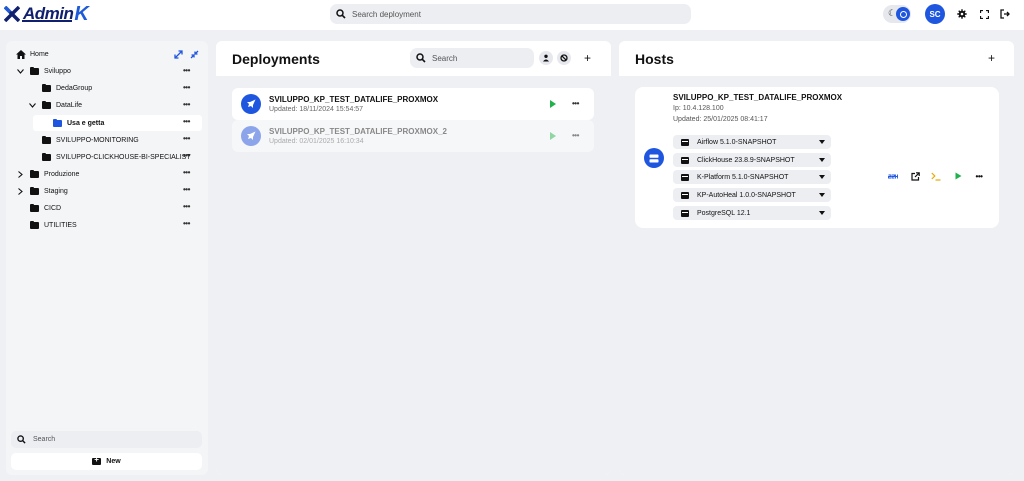 Image resolution: width=1024 pixels, height=481 pixels. I want to click on tree-item-datalife: DataLife, so click(55, 105).